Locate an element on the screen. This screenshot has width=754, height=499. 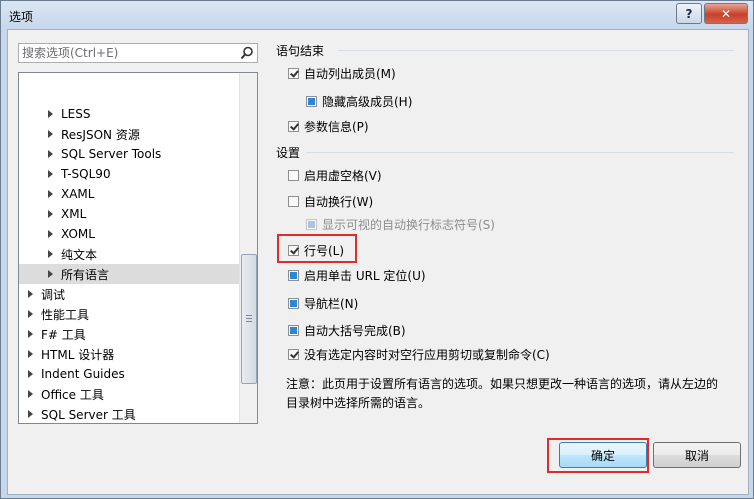
tree-item: SQL Server 工具 is located at coordinates (133, 413).